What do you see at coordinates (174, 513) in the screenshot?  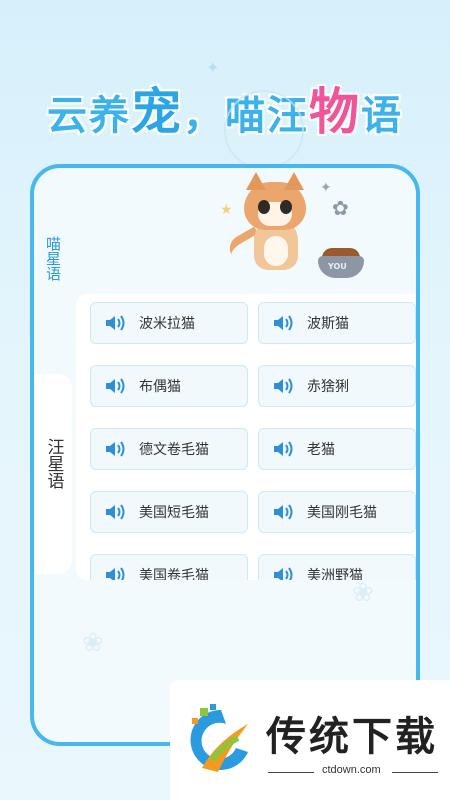 I see `breed-label: 美国短毛猫` at bounding box center [174, 513].